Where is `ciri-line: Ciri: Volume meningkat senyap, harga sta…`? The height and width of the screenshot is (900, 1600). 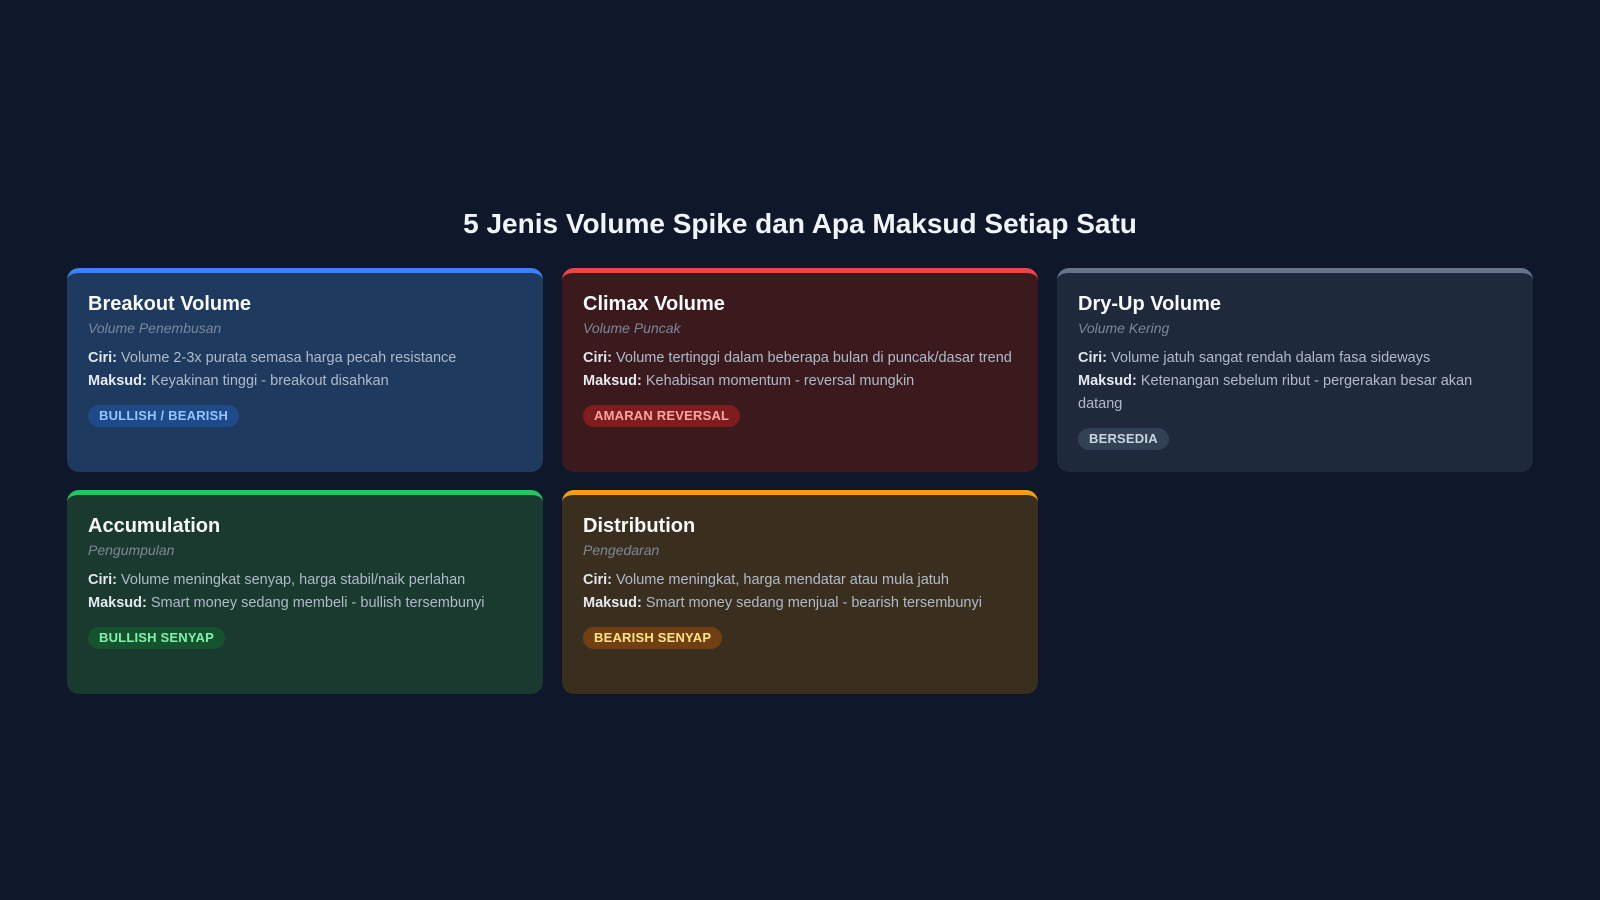
ciri-line: Ciri: Volume meningkat senyap, harga sta… is located at coordinates (305, 580).